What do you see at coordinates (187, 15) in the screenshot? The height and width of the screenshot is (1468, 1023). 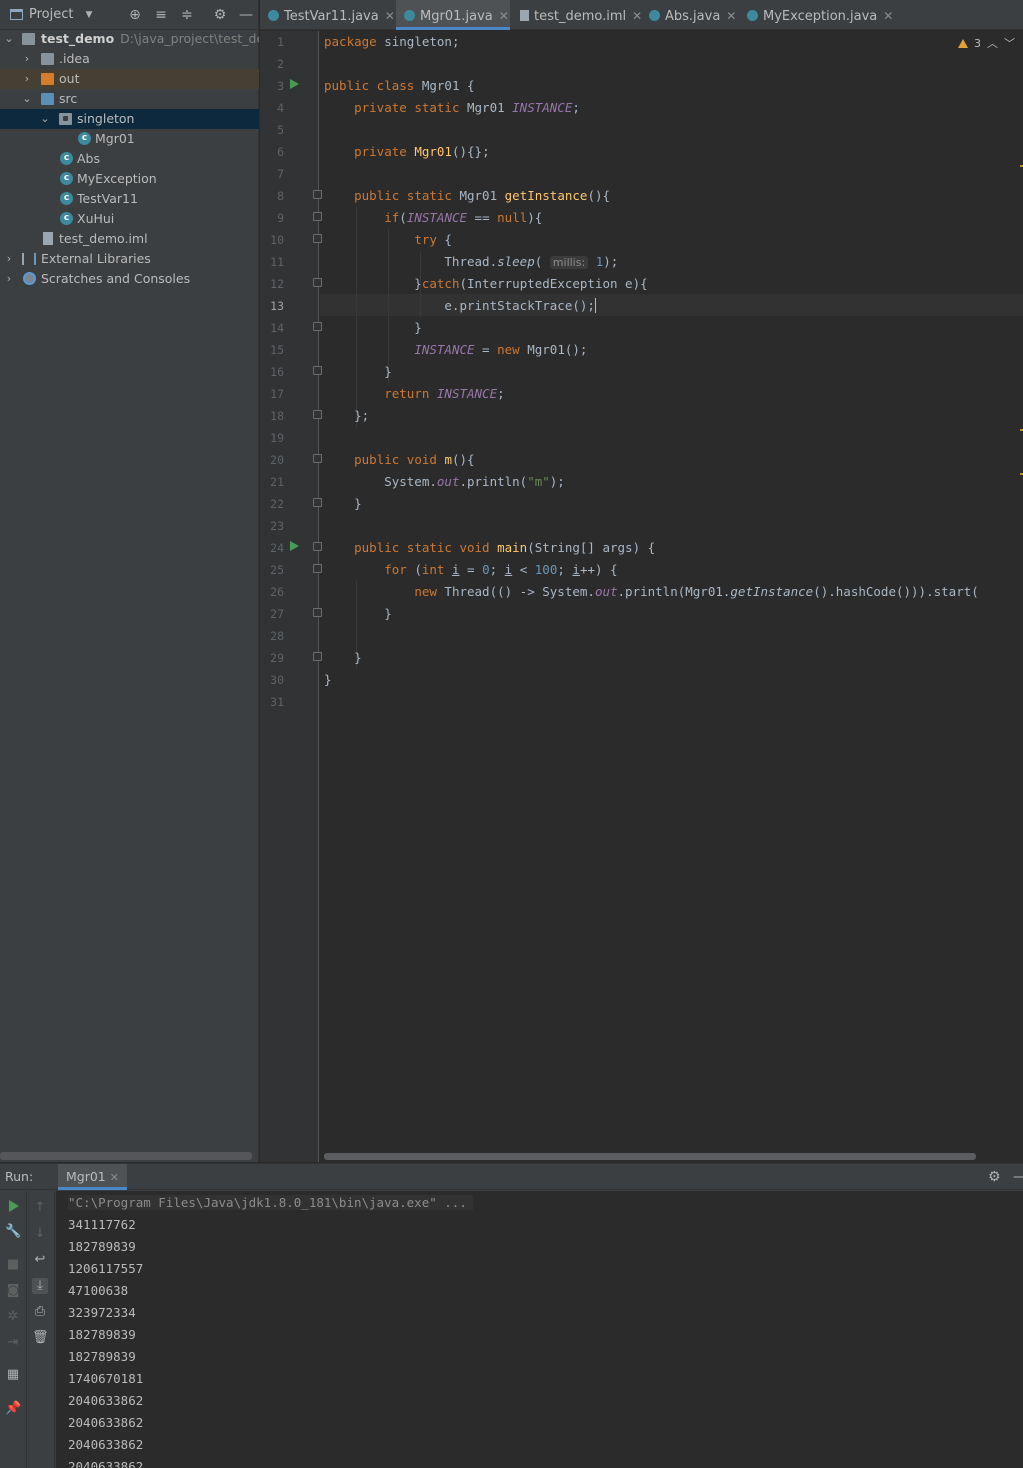 I see `collapse-all-icon: ≑` at bounding box center [187, 15].